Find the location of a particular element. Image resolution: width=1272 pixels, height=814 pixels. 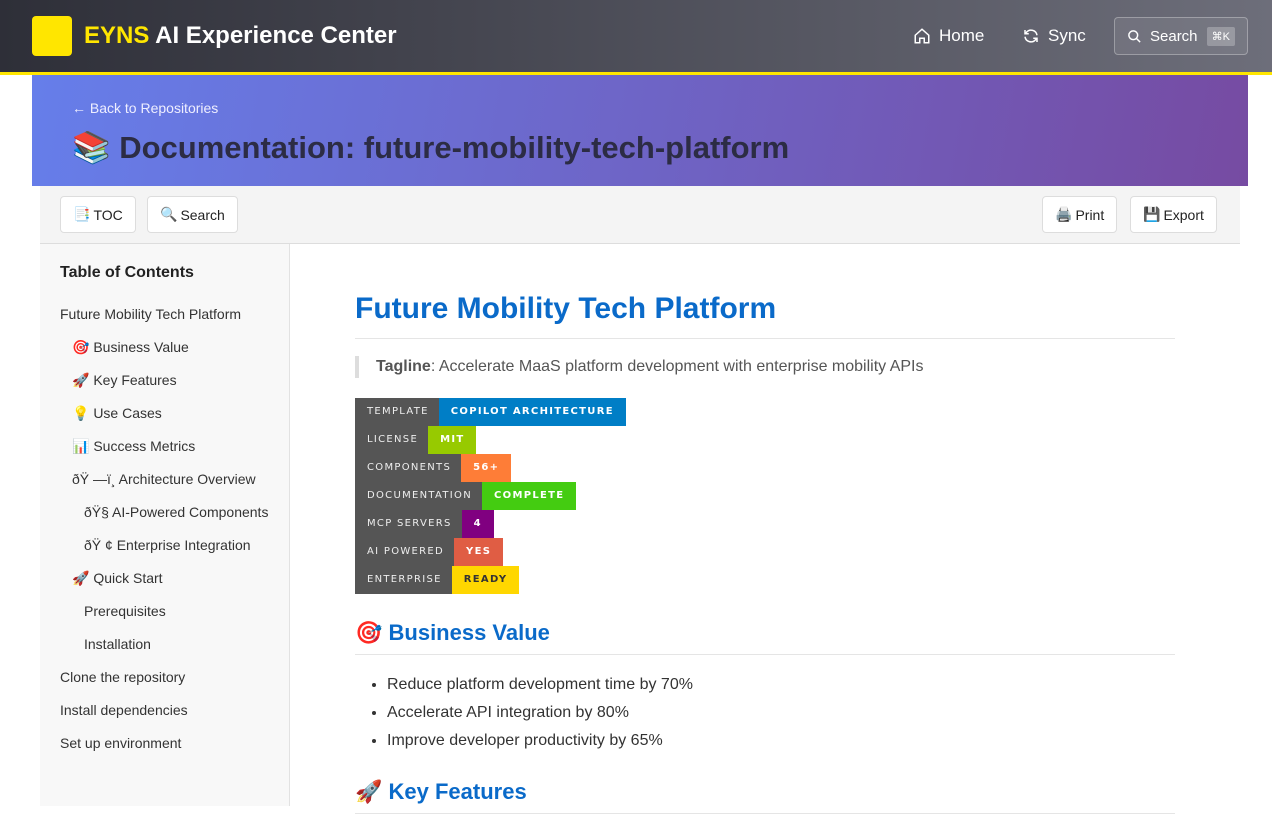

brand-title: EYNS AI Experience Center is located at coordinates (240, 36).